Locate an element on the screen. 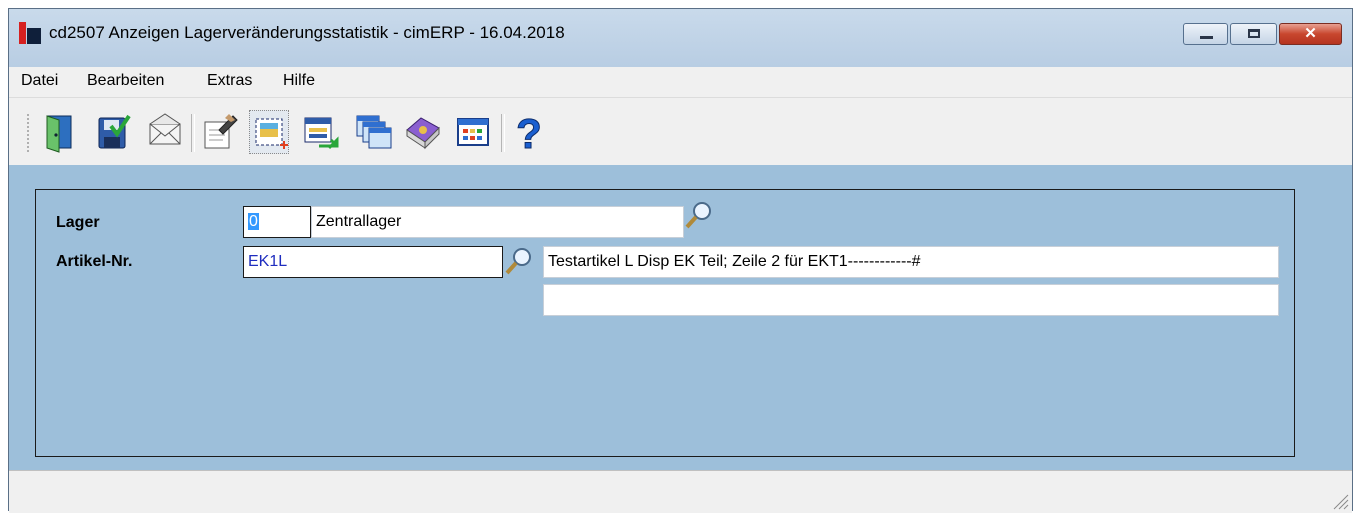 This screenshot has height=513, width=1355. calendar-grid-icon is located at coordinates (473, 132).